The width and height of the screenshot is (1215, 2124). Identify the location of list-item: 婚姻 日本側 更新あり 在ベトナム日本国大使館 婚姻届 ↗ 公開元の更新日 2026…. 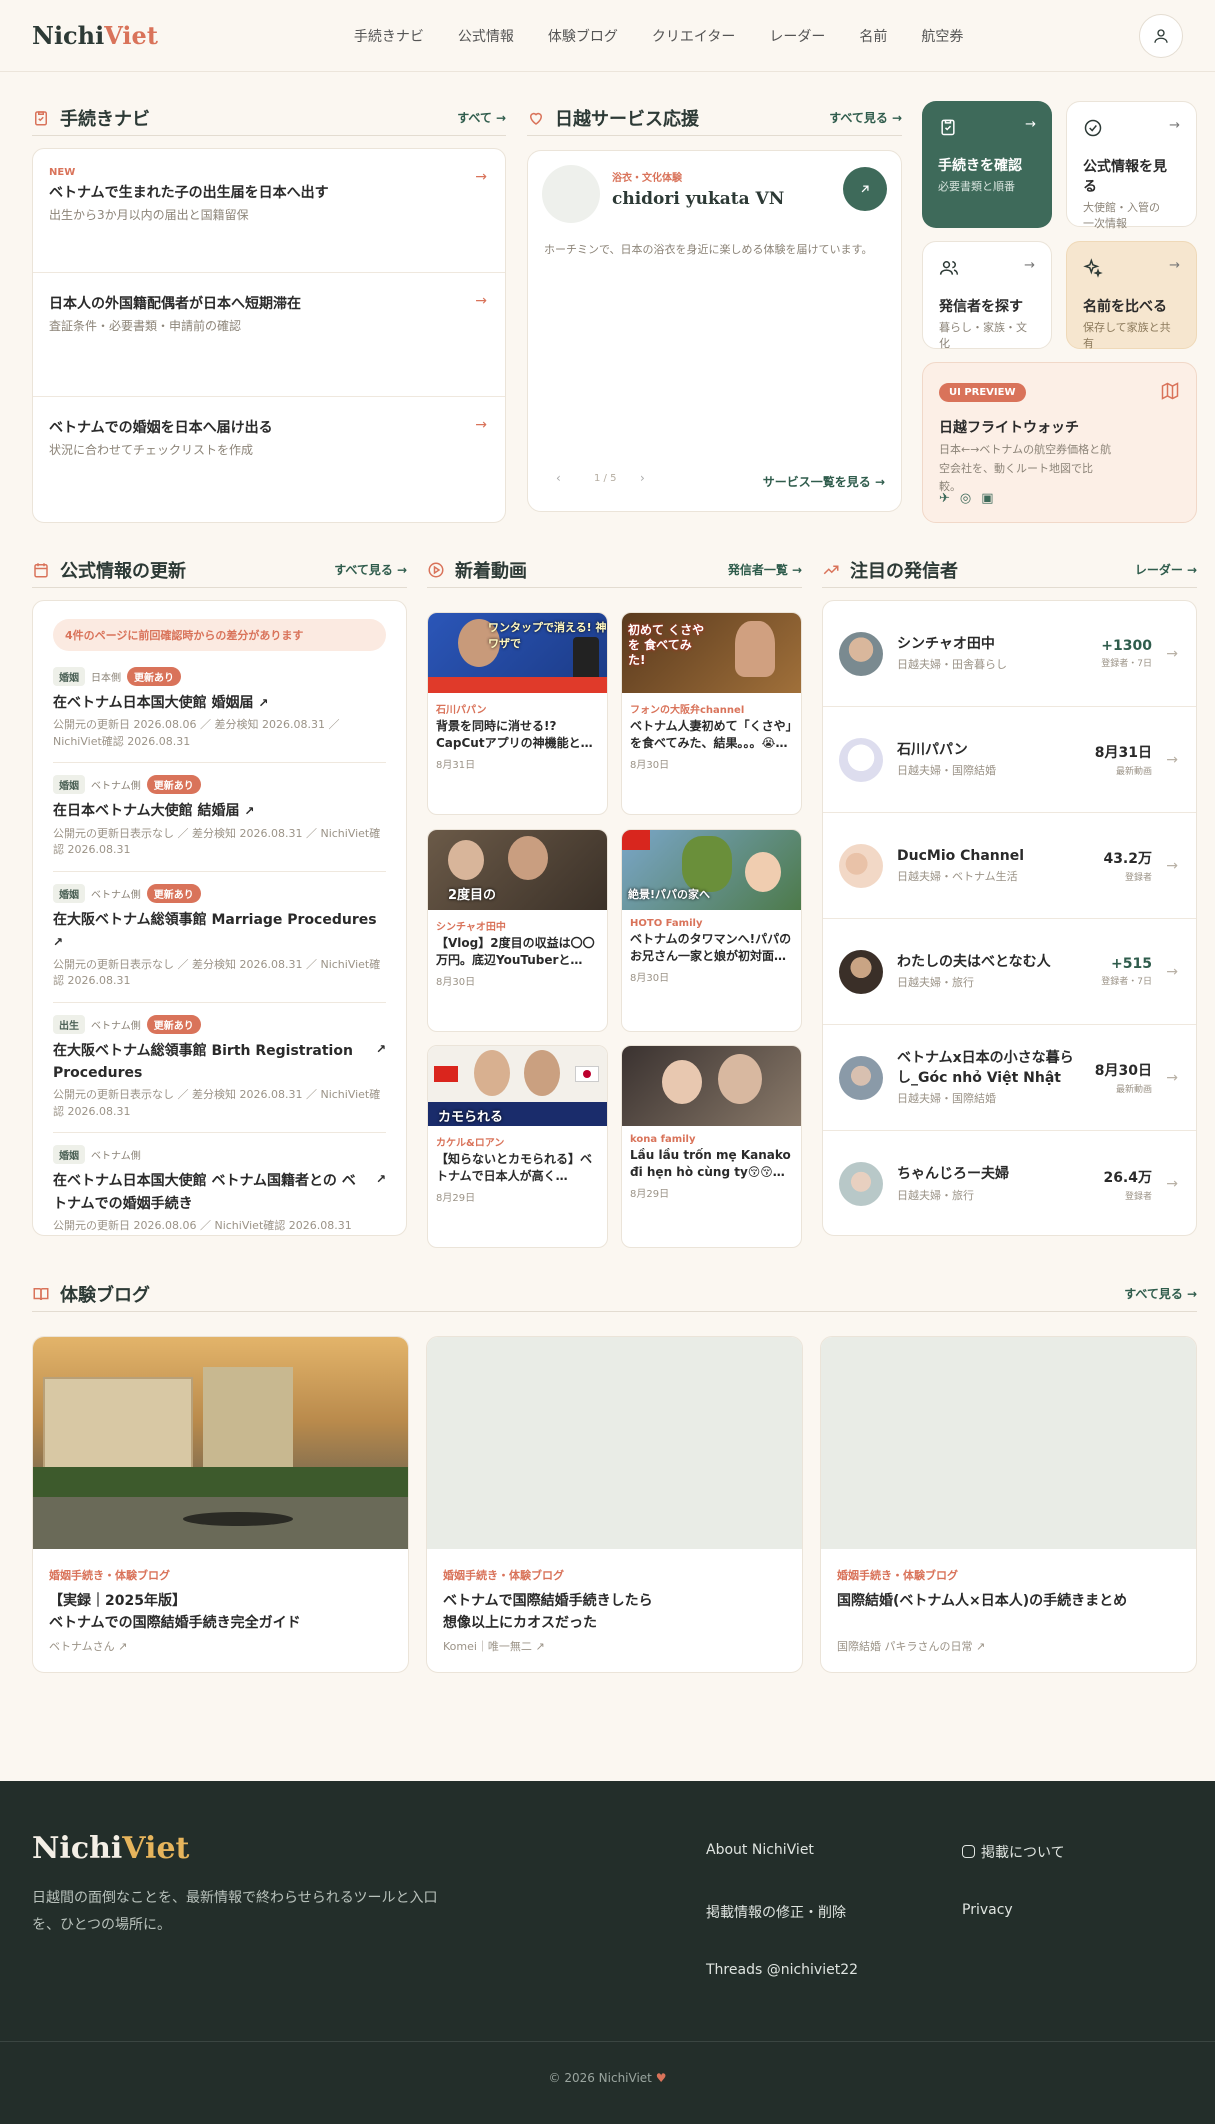
(219, 709).